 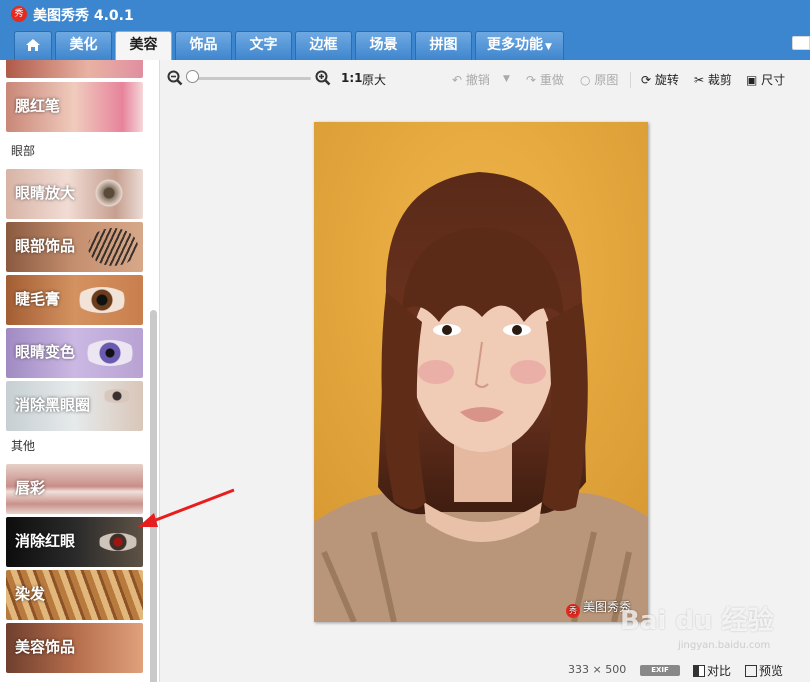 I want to click on tool-label: 消除红眼, so click(x=45, y=541).